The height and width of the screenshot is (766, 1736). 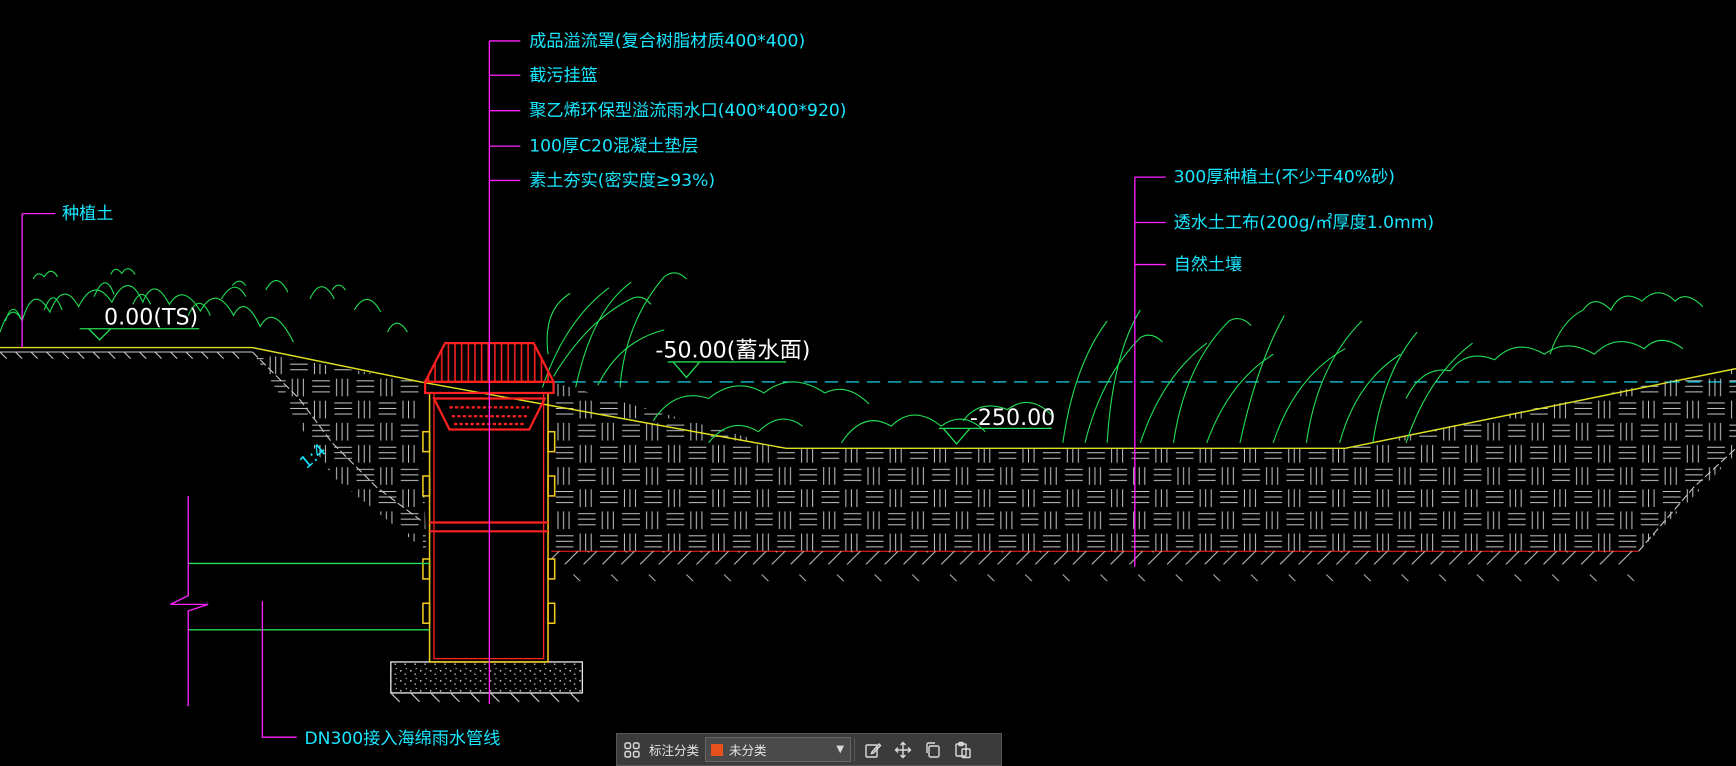 What do you see at coordinates (613, 147) in the screenshot?
I see `annotation-concrete-base: 100厚C20混凝土垫层` at bounding box center [613, 147].